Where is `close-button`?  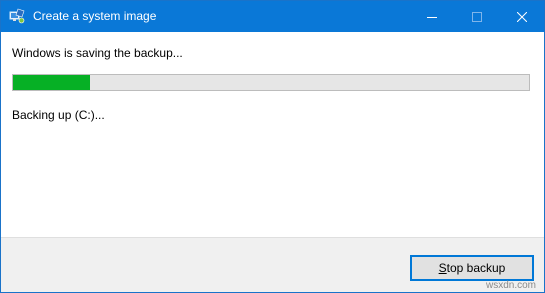 close-button is located at coordinates (521, 16).